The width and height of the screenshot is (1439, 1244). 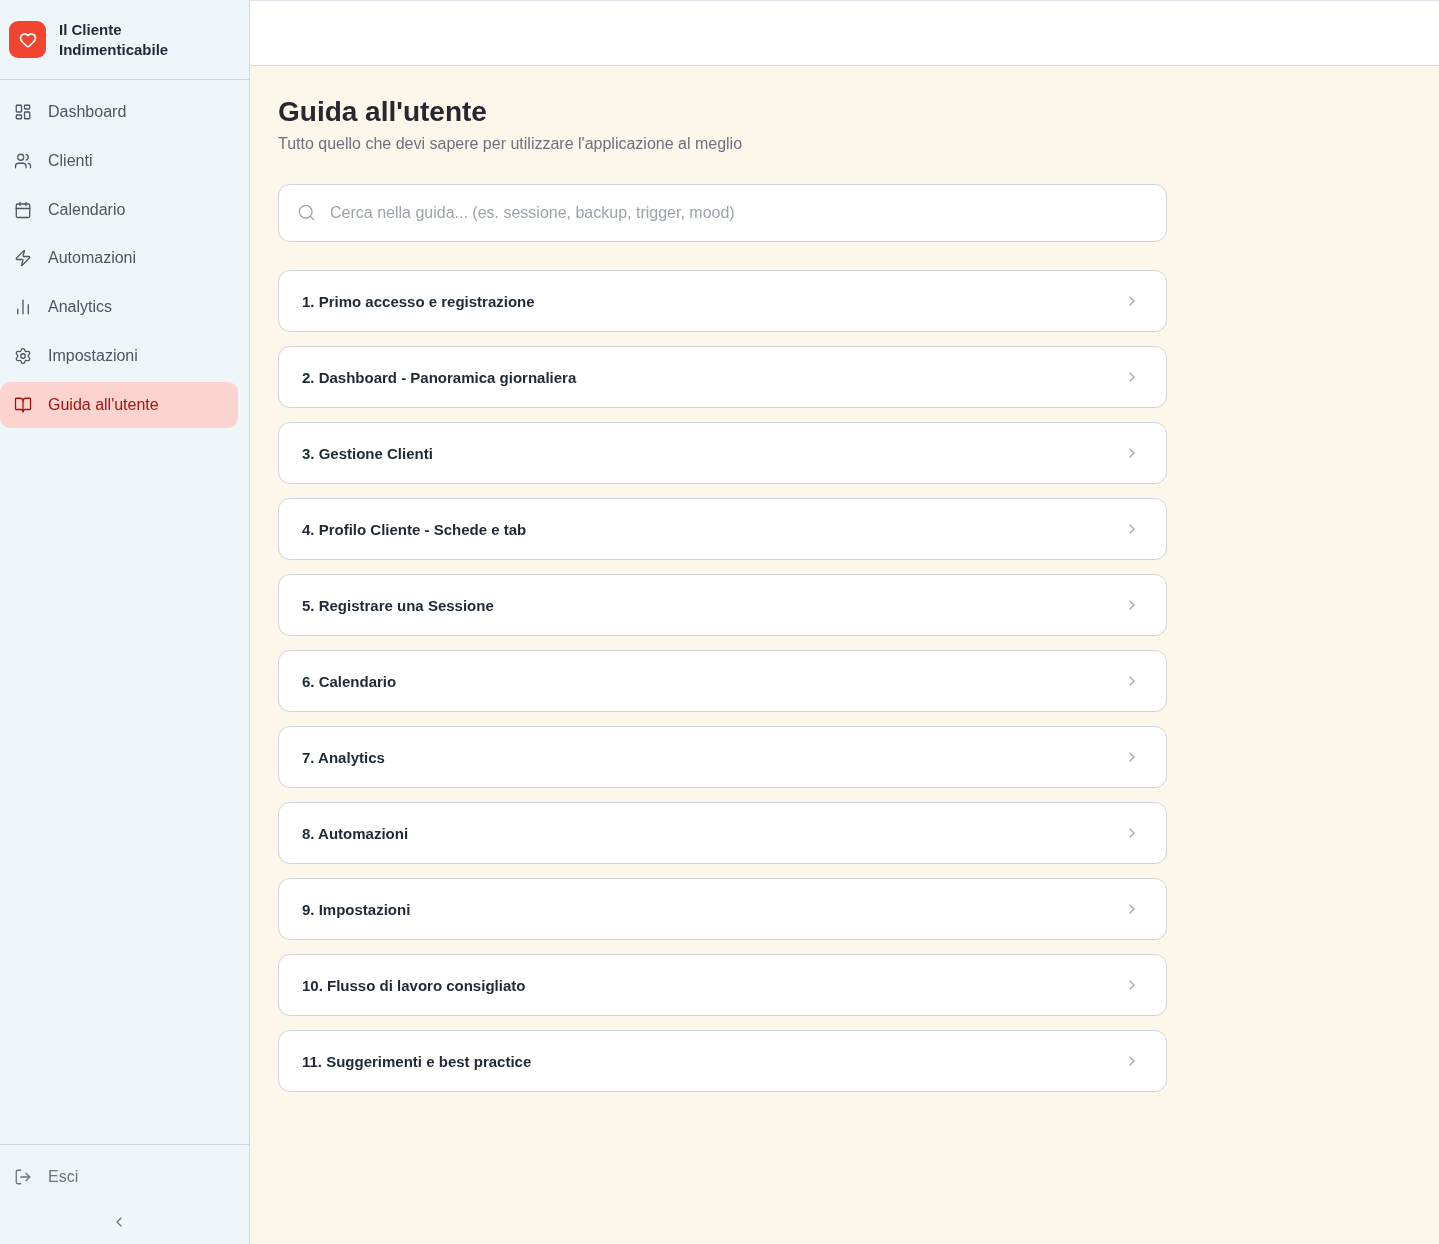 I want to click on section-title: 3. Gestione Clienti, so click(x=367, y=453).